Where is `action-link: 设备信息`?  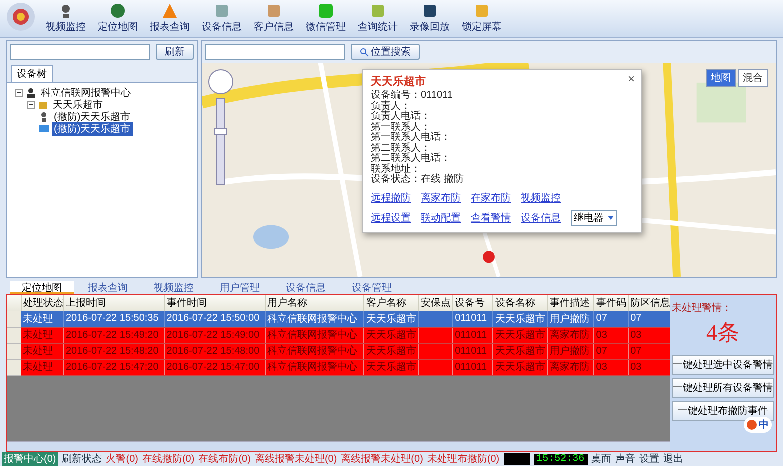 action-link: 设备信息 is located at coordinates (541, 217).